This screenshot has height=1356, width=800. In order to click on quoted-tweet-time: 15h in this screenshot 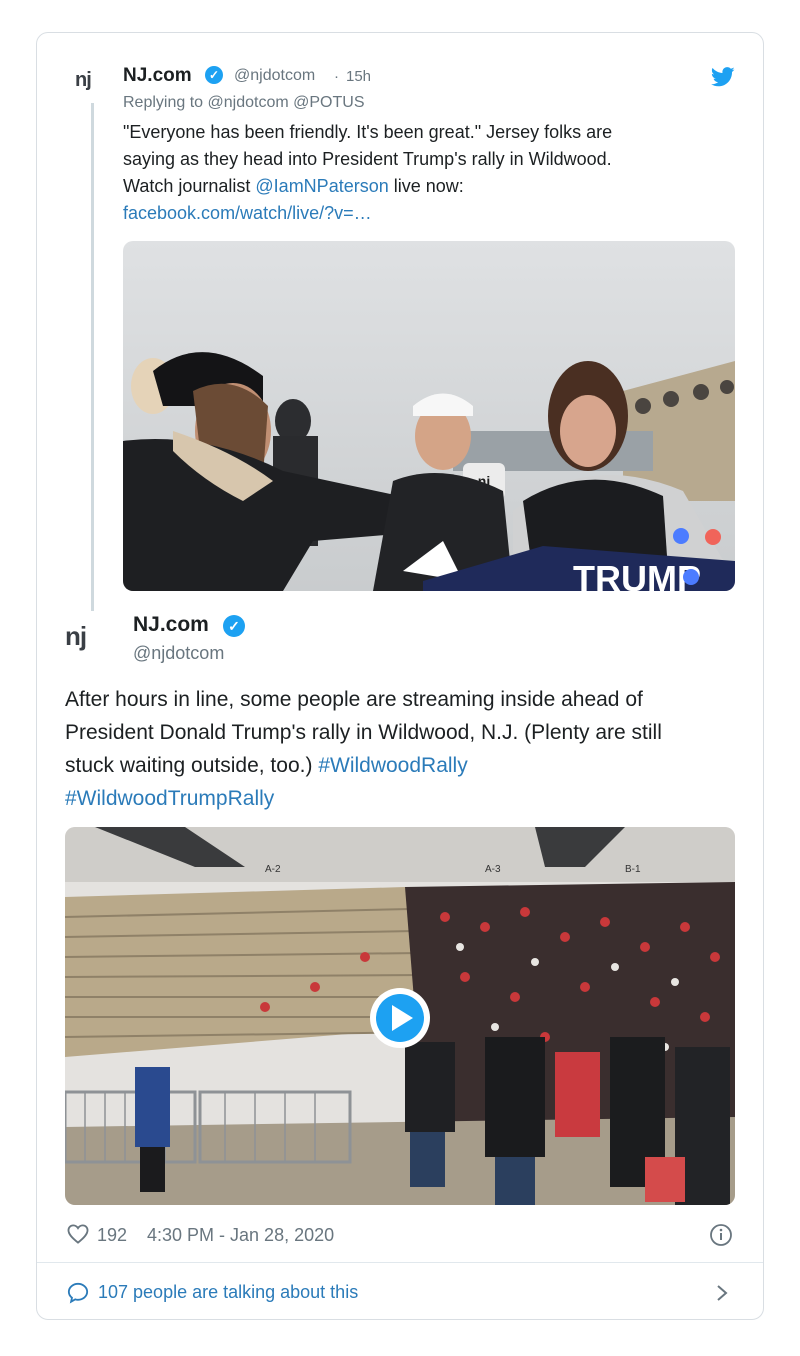, I will do `click(358, 76)`.